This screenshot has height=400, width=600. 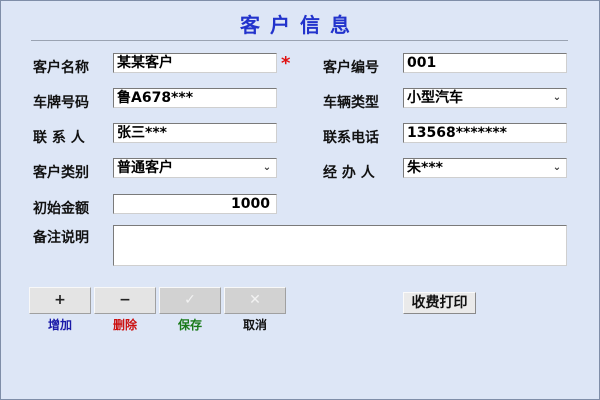 I want to click on add-button-label: 增加, so click(x=60, y=324).